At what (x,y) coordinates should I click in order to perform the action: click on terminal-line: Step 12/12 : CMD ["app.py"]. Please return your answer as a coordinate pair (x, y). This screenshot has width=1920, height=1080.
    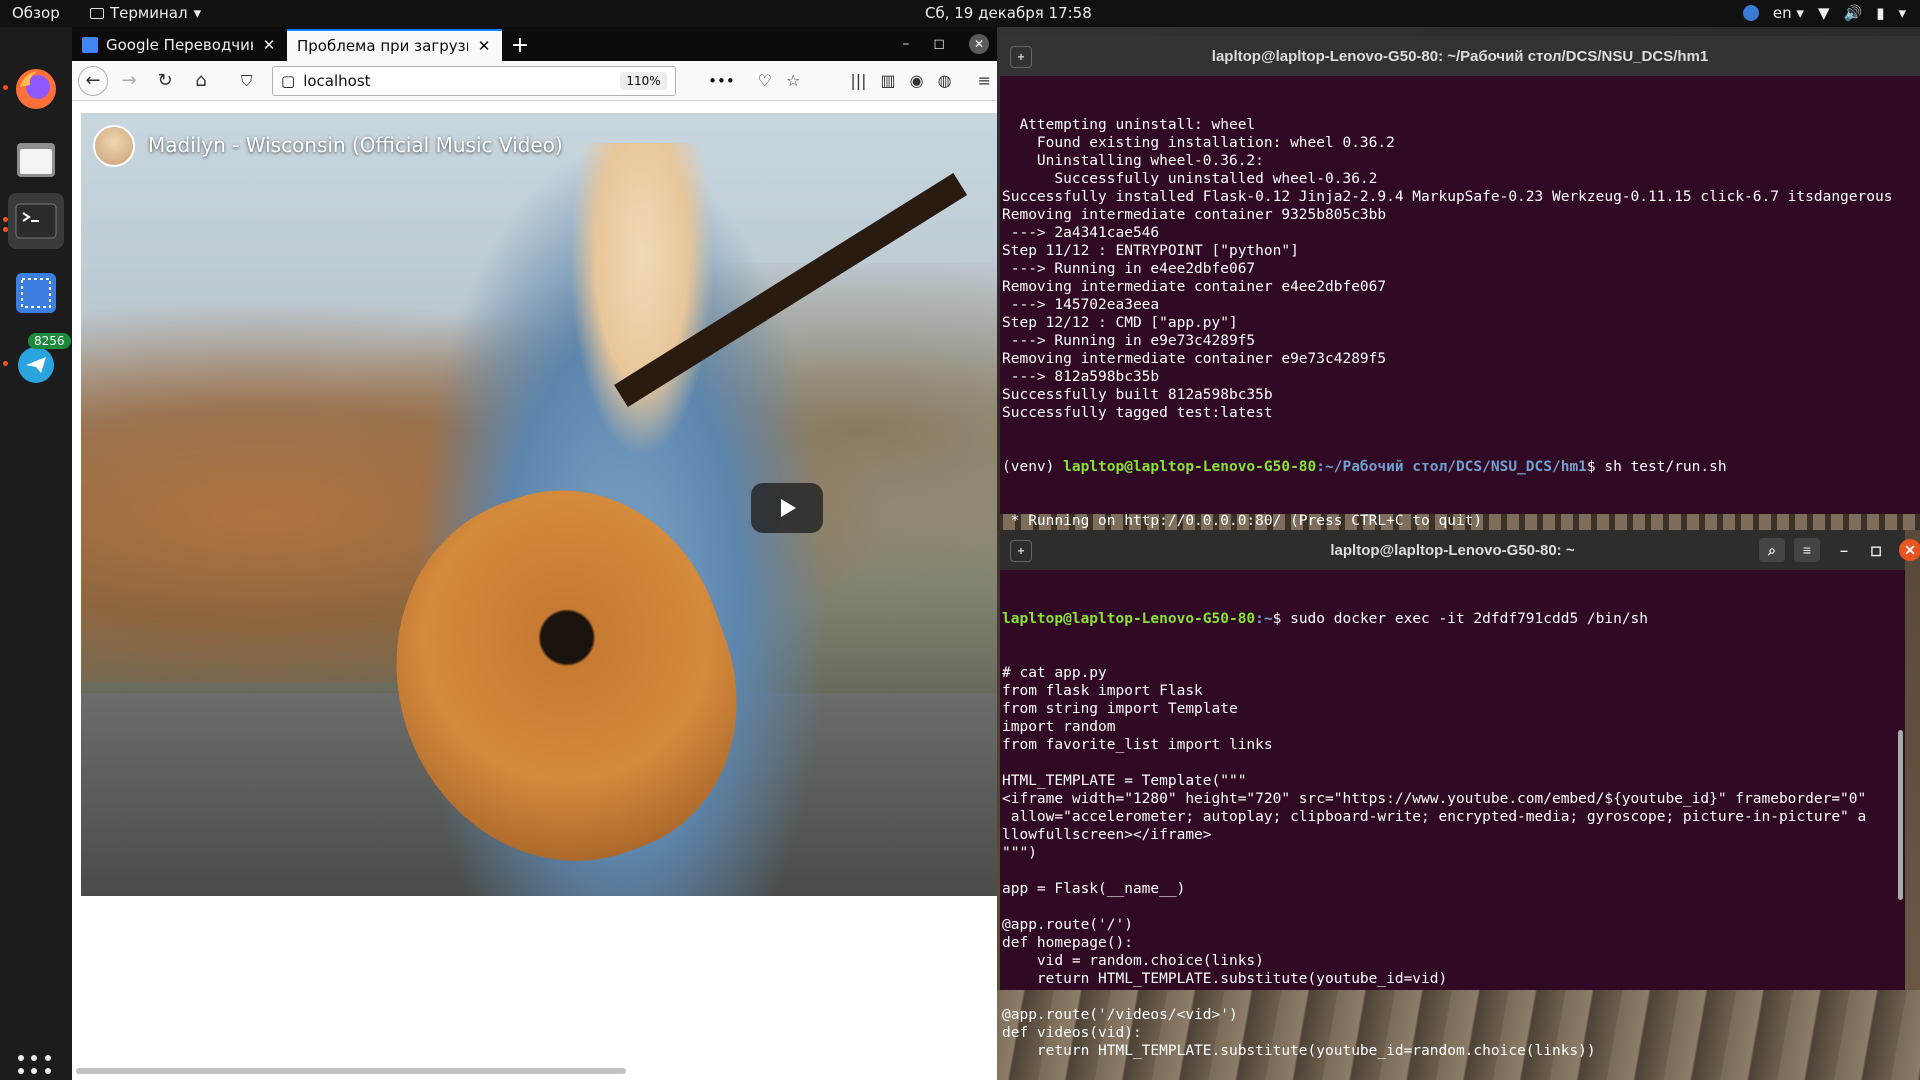
    Looking at the image, I should click on (1120, 323).